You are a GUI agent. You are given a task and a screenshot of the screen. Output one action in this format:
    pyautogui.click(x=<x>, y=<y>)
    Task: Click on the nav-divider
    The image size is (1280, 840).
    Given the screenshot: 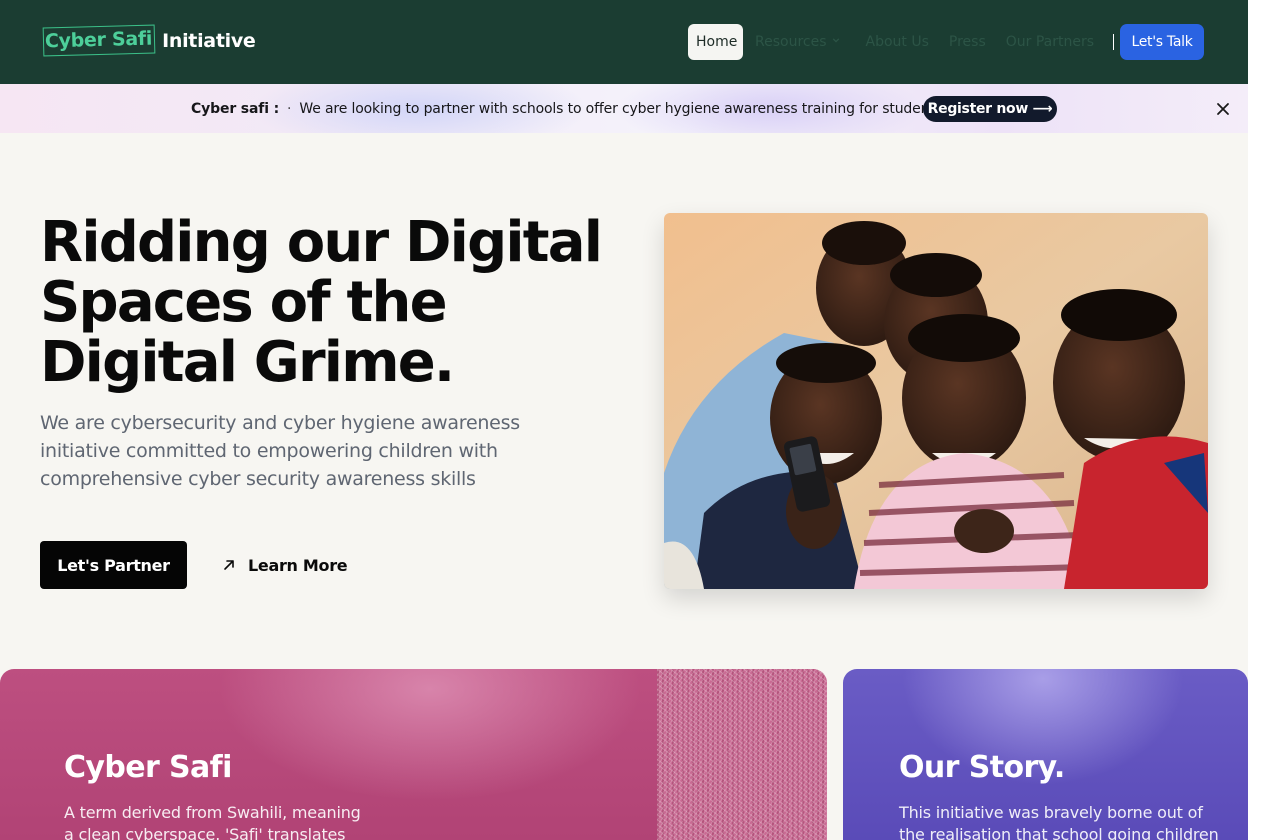 What is the action you would take?
    pyautogui.click(x=1114, y=42)
    